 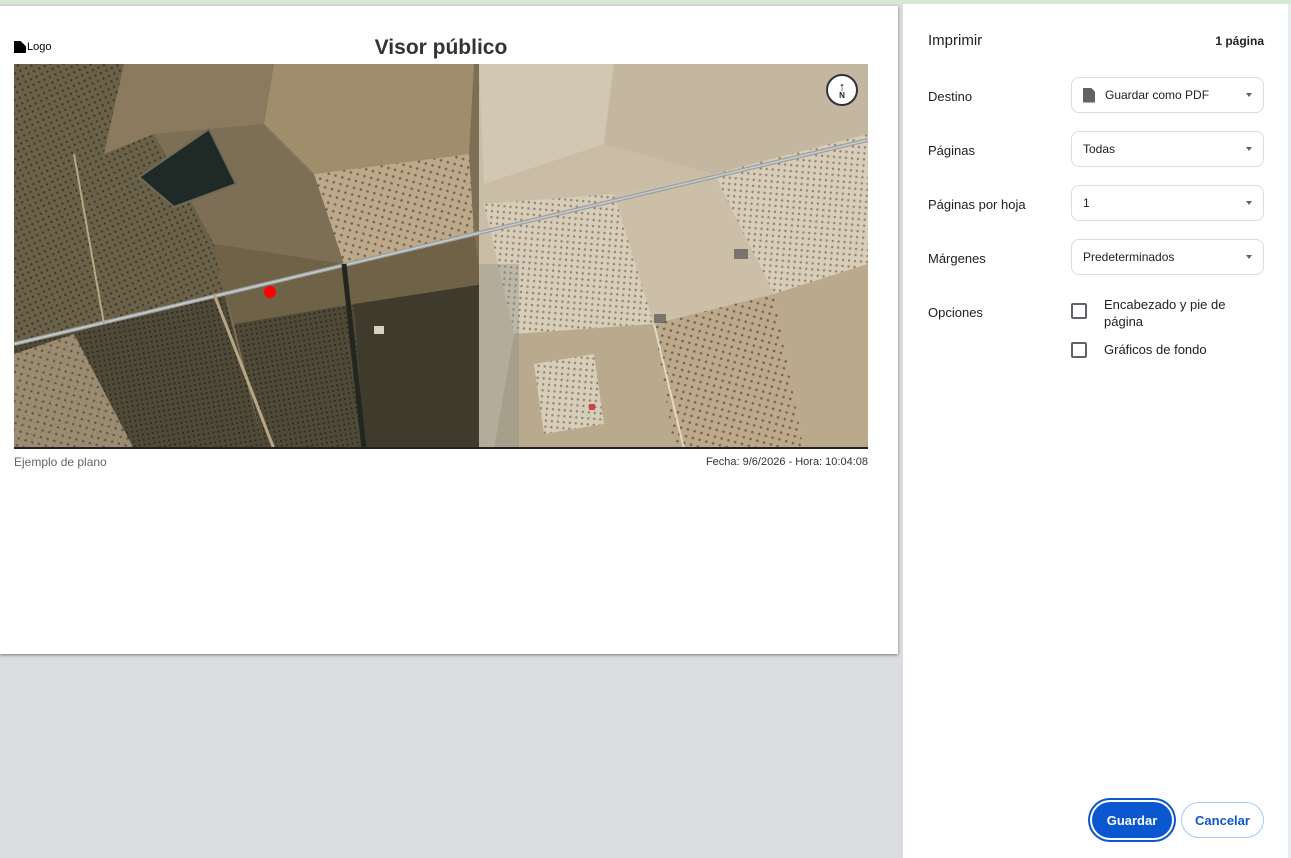 I want to click on background-graphics-label: Gráficos de fondo, so click(x=1155, y=349).